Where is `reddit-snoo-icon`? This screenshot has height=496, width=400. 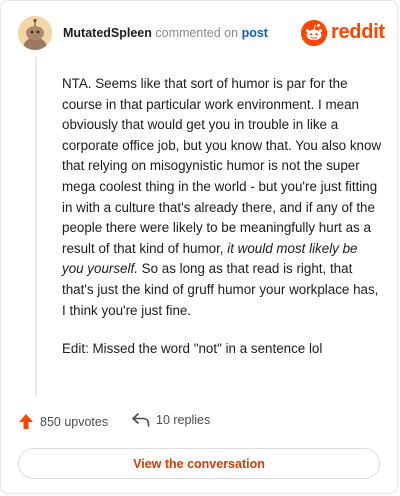 reddit-snoo-icon is located at coordinates (314, 33).